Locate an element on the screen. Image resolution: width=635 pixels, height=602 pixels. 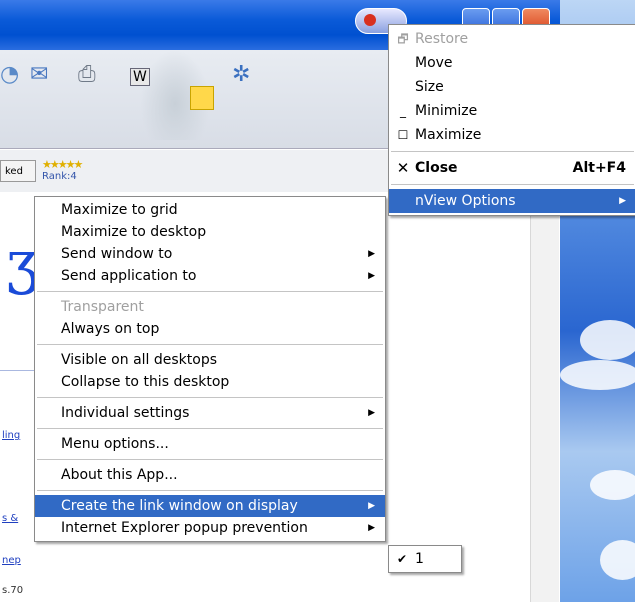
menu-item-transparent: Transparent is located at coordinates (210, 307).